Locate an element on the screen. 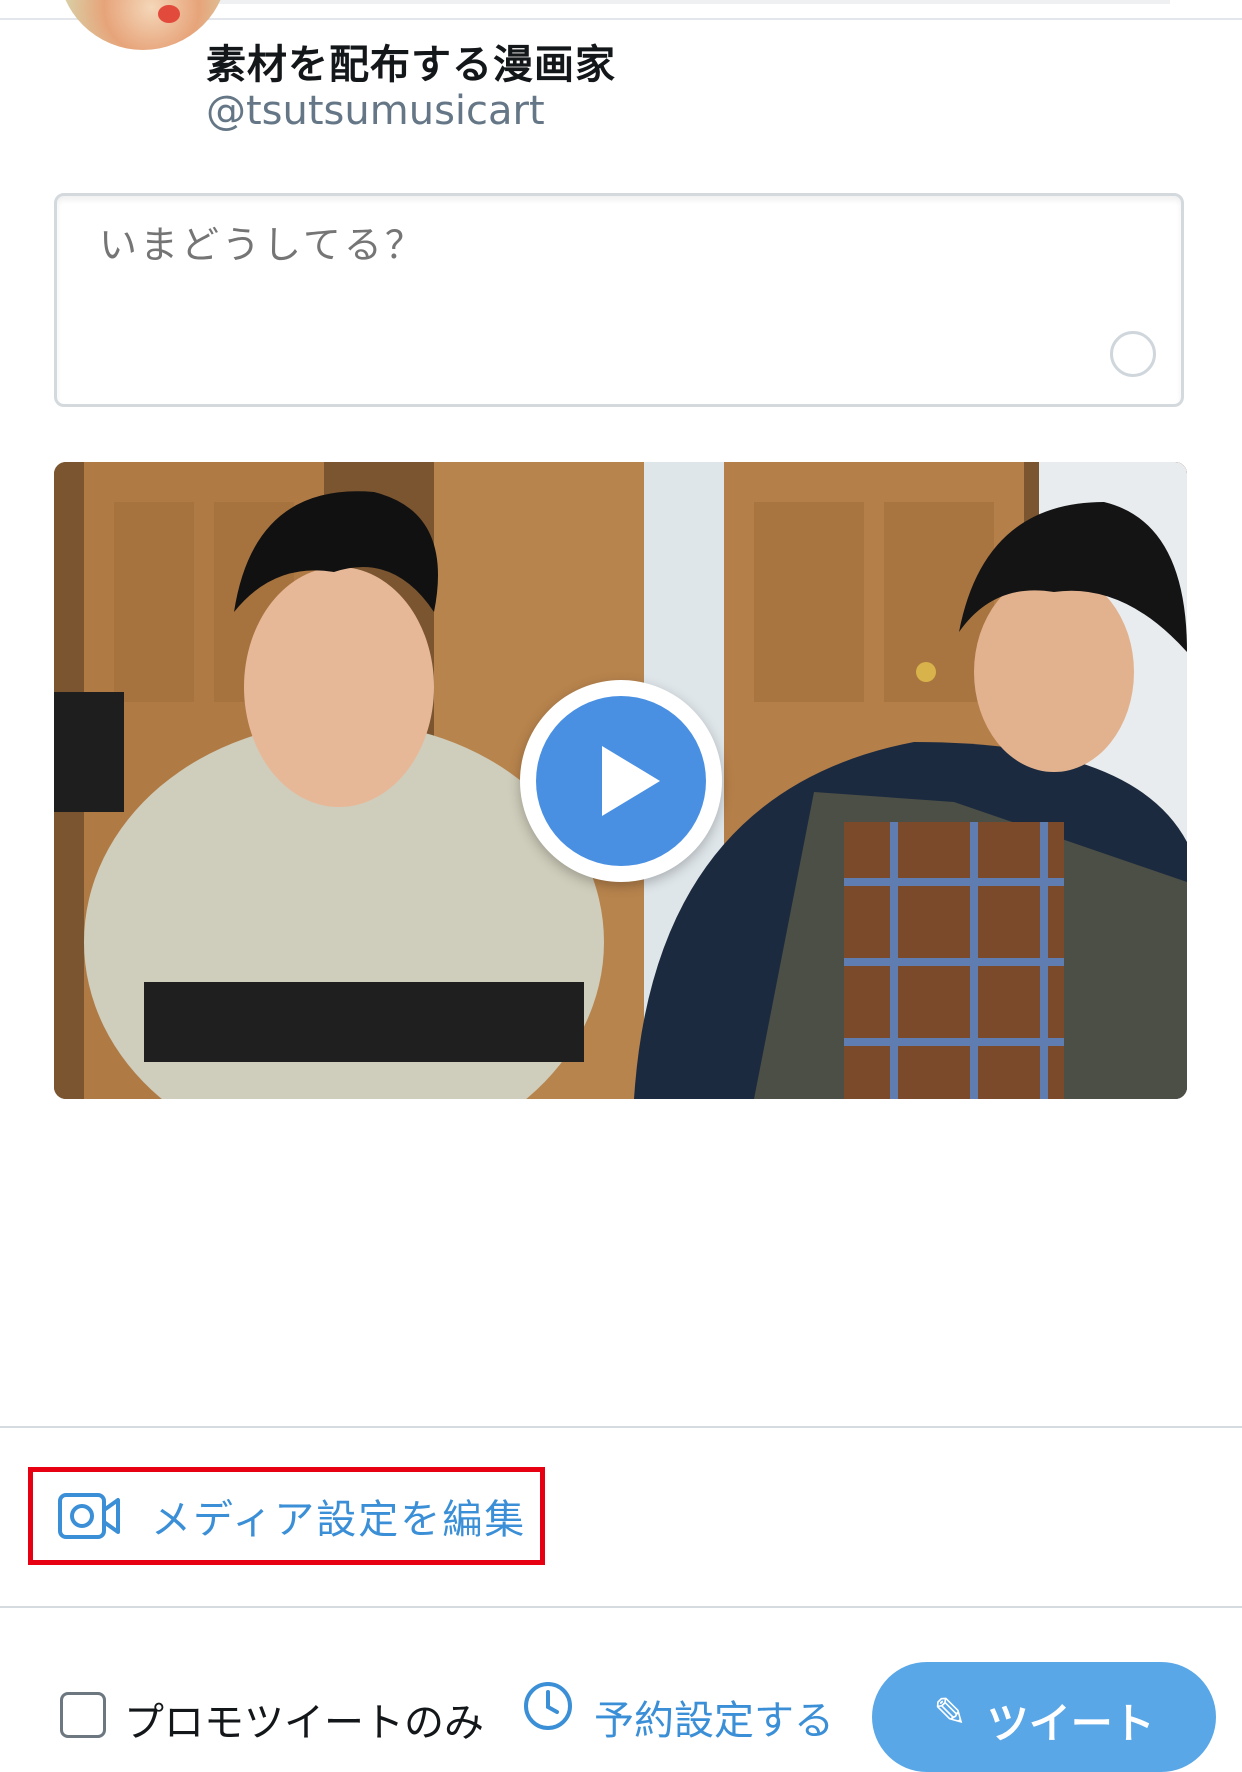 Image resolution: width=1242 pixels, height=1772 pixels. top-strip is located at coordinates (620, 2).